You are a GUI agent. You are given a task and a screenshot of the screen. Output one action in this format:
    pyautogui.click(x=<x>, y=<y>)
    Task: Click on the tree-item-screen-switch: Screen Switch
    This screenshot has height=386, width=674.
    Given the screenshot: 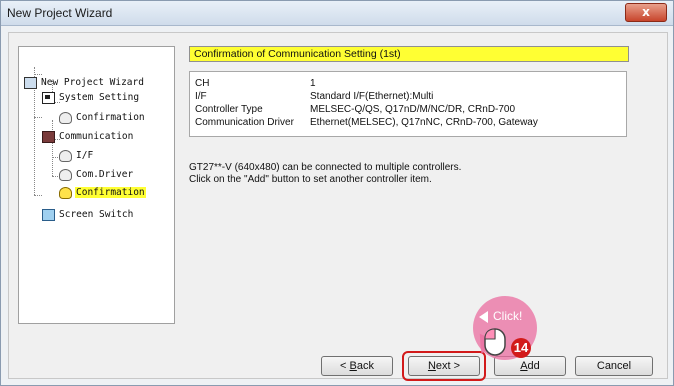 What is the action you would take?
    pyautogui.click(x=88, y=215)
    